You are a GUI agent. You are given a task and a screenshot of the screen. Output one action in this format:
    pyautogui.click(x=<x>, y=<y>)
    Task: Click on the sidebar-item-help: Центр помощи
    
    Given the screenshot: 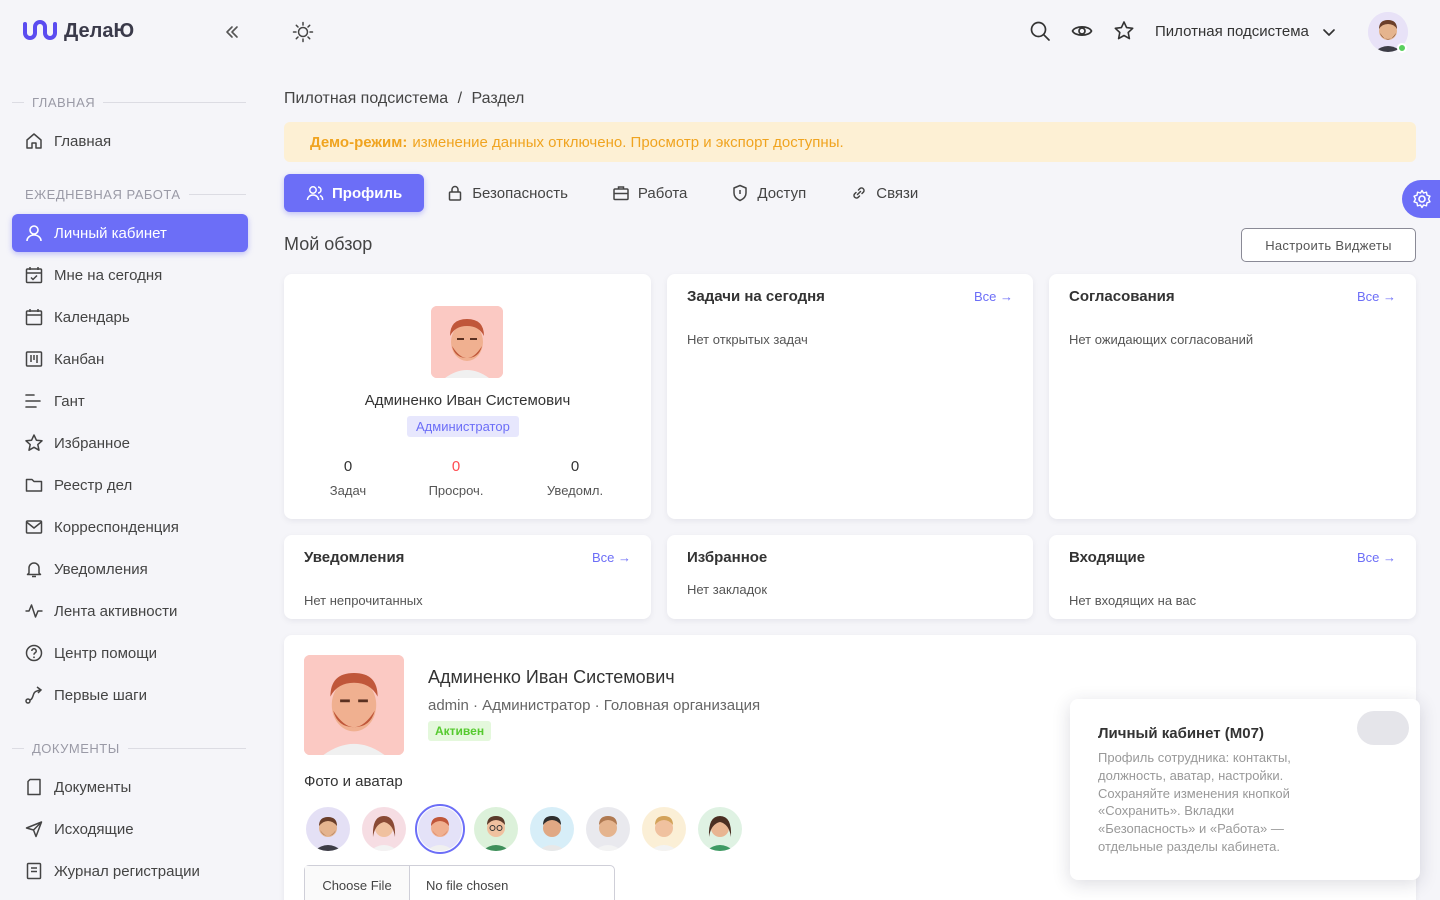 What is the action you would take?
    pyautogui.click(x=130, y=653)
    